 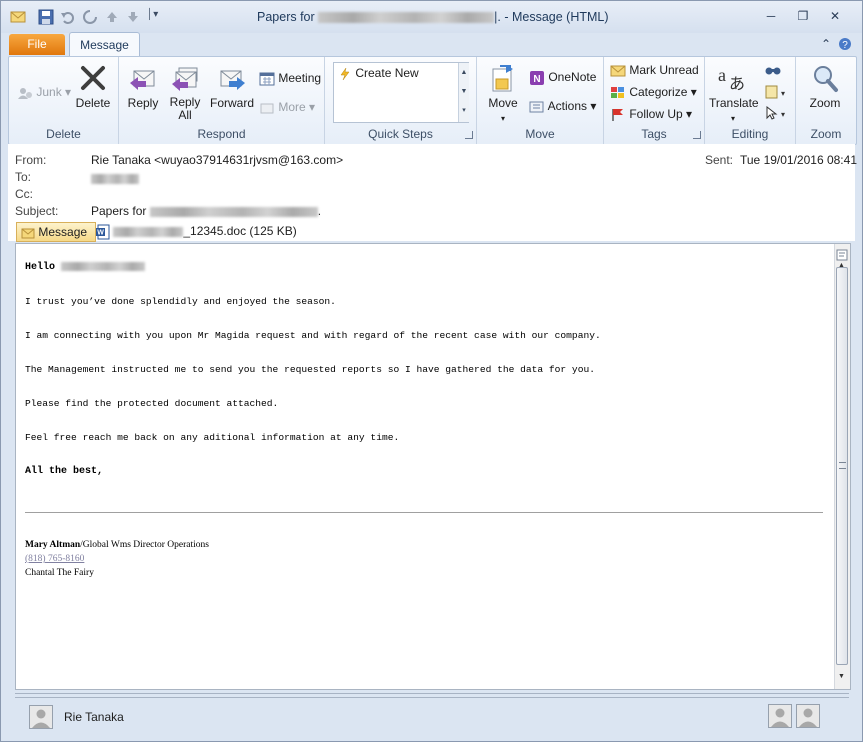 I want to click on subject-label: Subject:, so click(x=37, y=211).